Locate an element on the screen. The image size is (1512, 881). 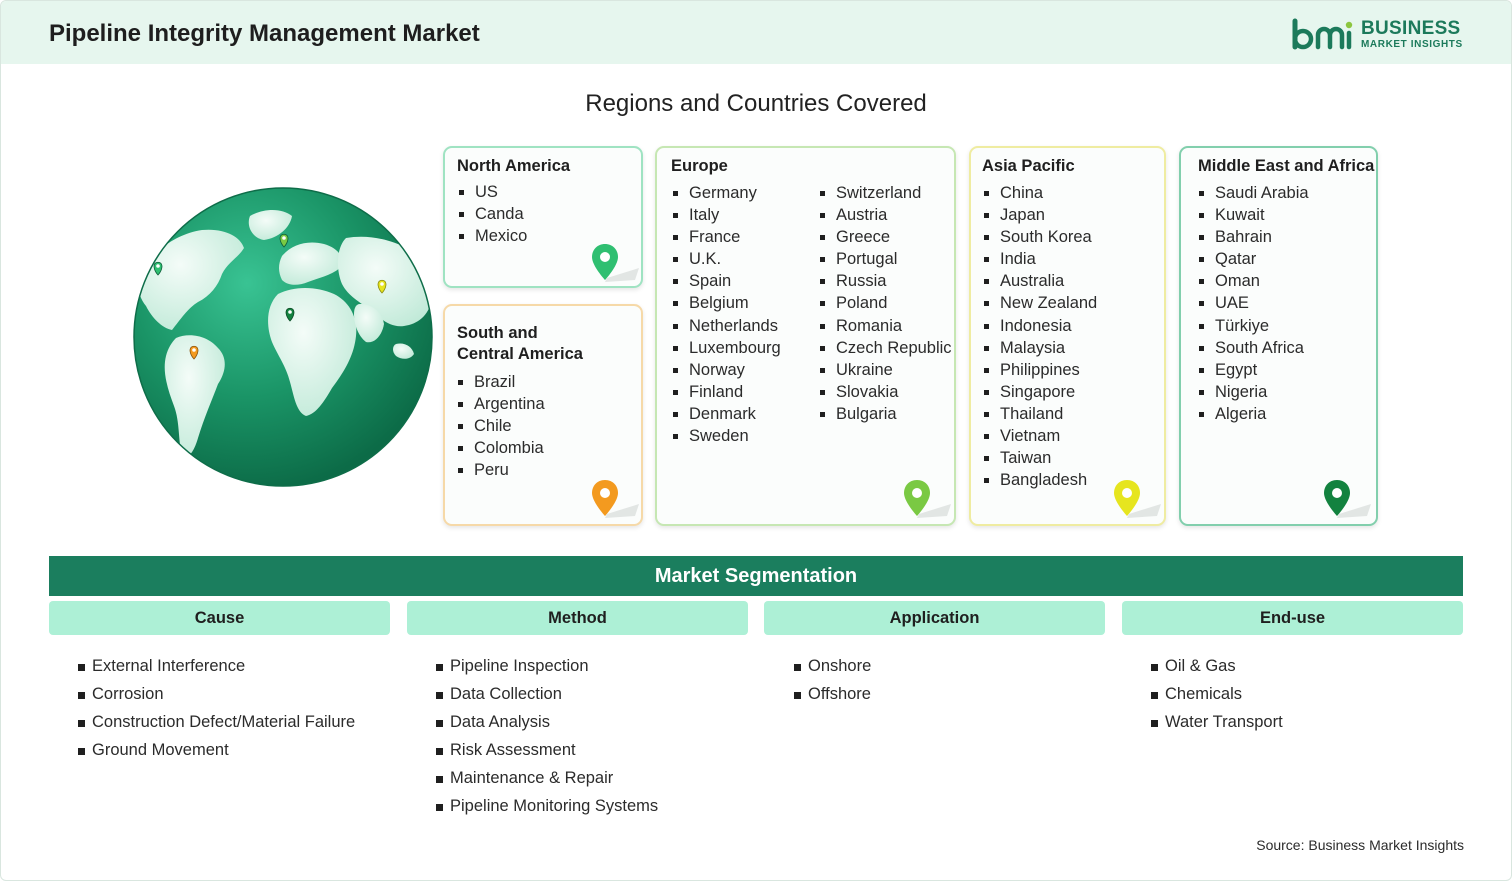
segment-item: Pipeline Monitoring Systems is located at coordinates (547, 806).